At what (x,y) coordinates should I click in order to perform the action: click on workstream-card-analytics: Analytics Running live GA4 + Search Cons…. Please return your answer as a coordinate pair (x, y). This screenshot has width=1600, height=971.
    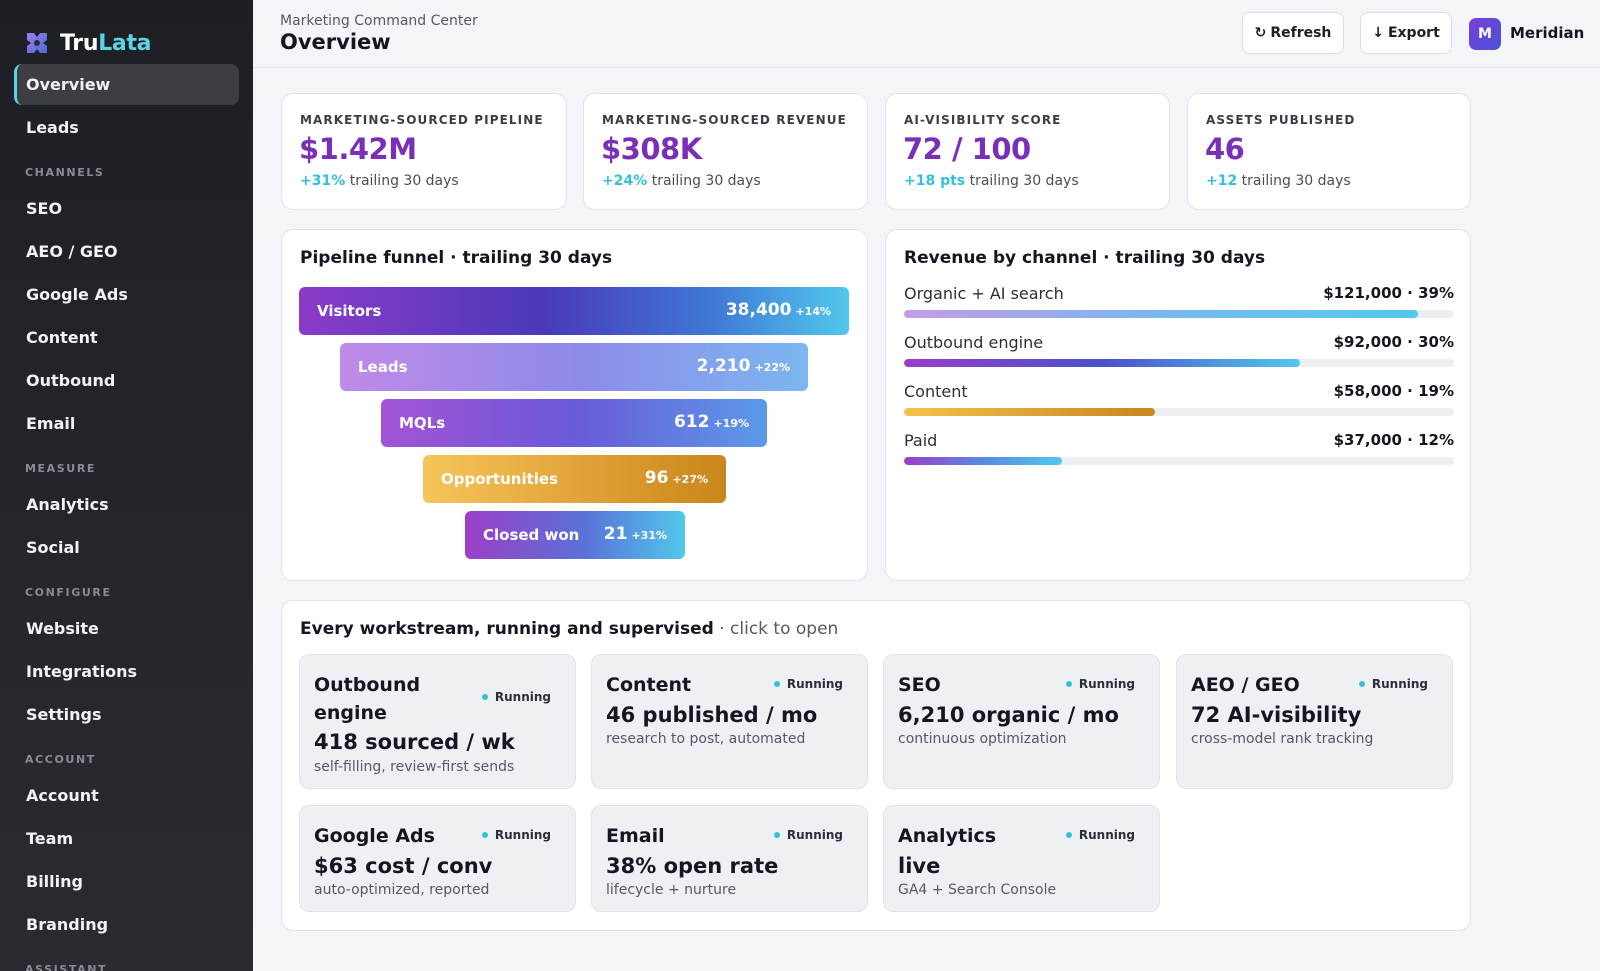
    Looking at the image, I should click on (1021, 858).